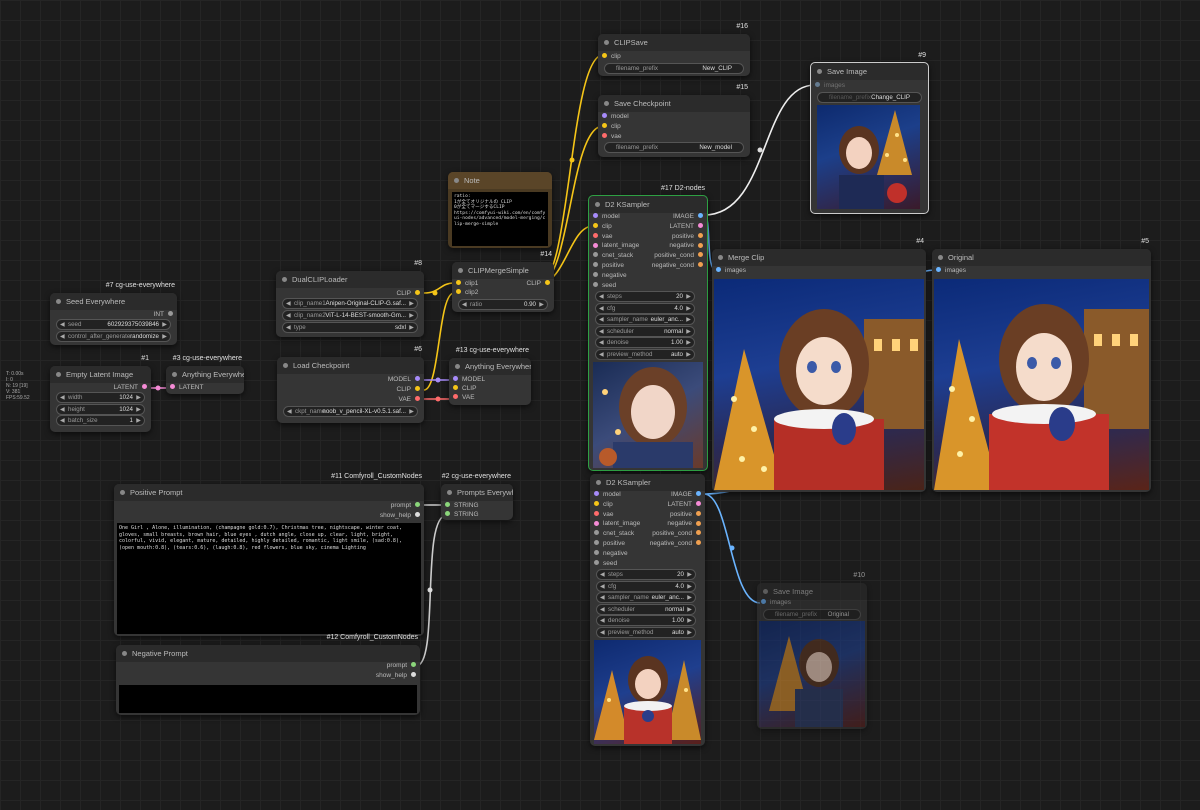 This screenshot has width=1200, height=810. What do you see at coordinates (113, 336) in the screenshot?
I see `control-after-generate-widget: ◀ control_after_generate randomize ▶` at bounding box center [113, 336].